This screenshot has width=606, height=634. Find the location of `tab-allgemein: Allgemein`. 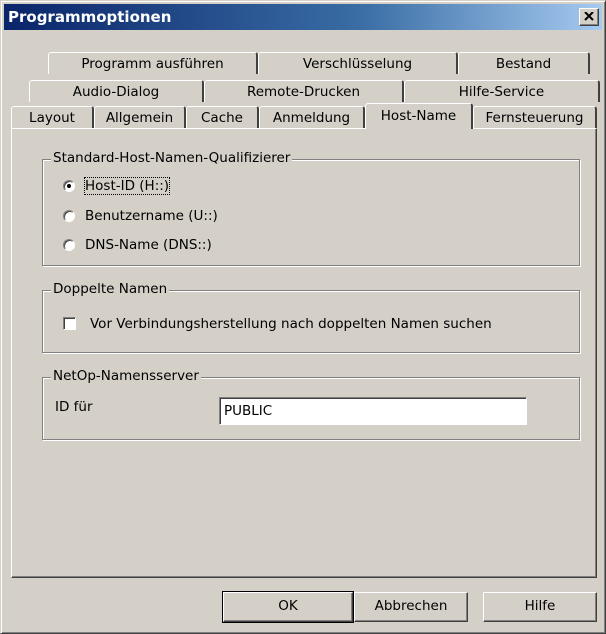

tab-allgemein: Allgemein is located at coordinates (140, 117).